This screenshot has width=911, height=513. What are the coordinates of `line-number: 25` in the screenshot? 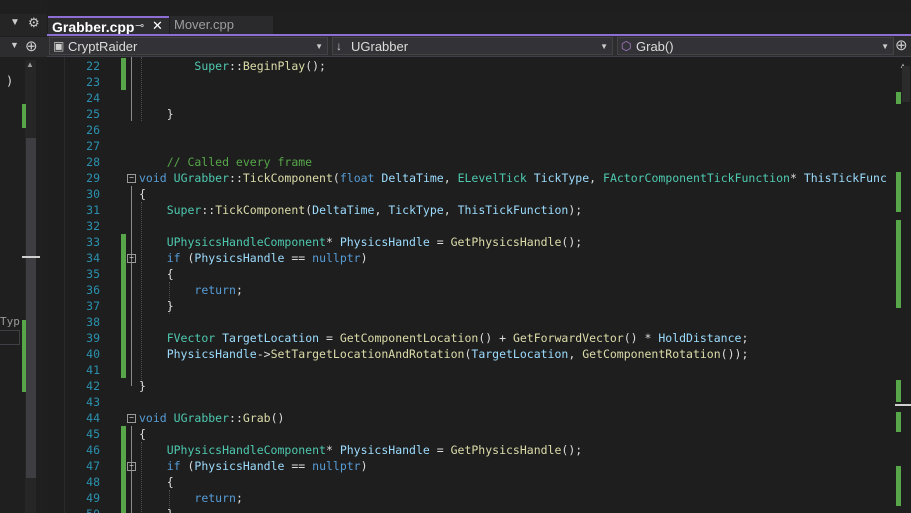 It's located at (93, 114).